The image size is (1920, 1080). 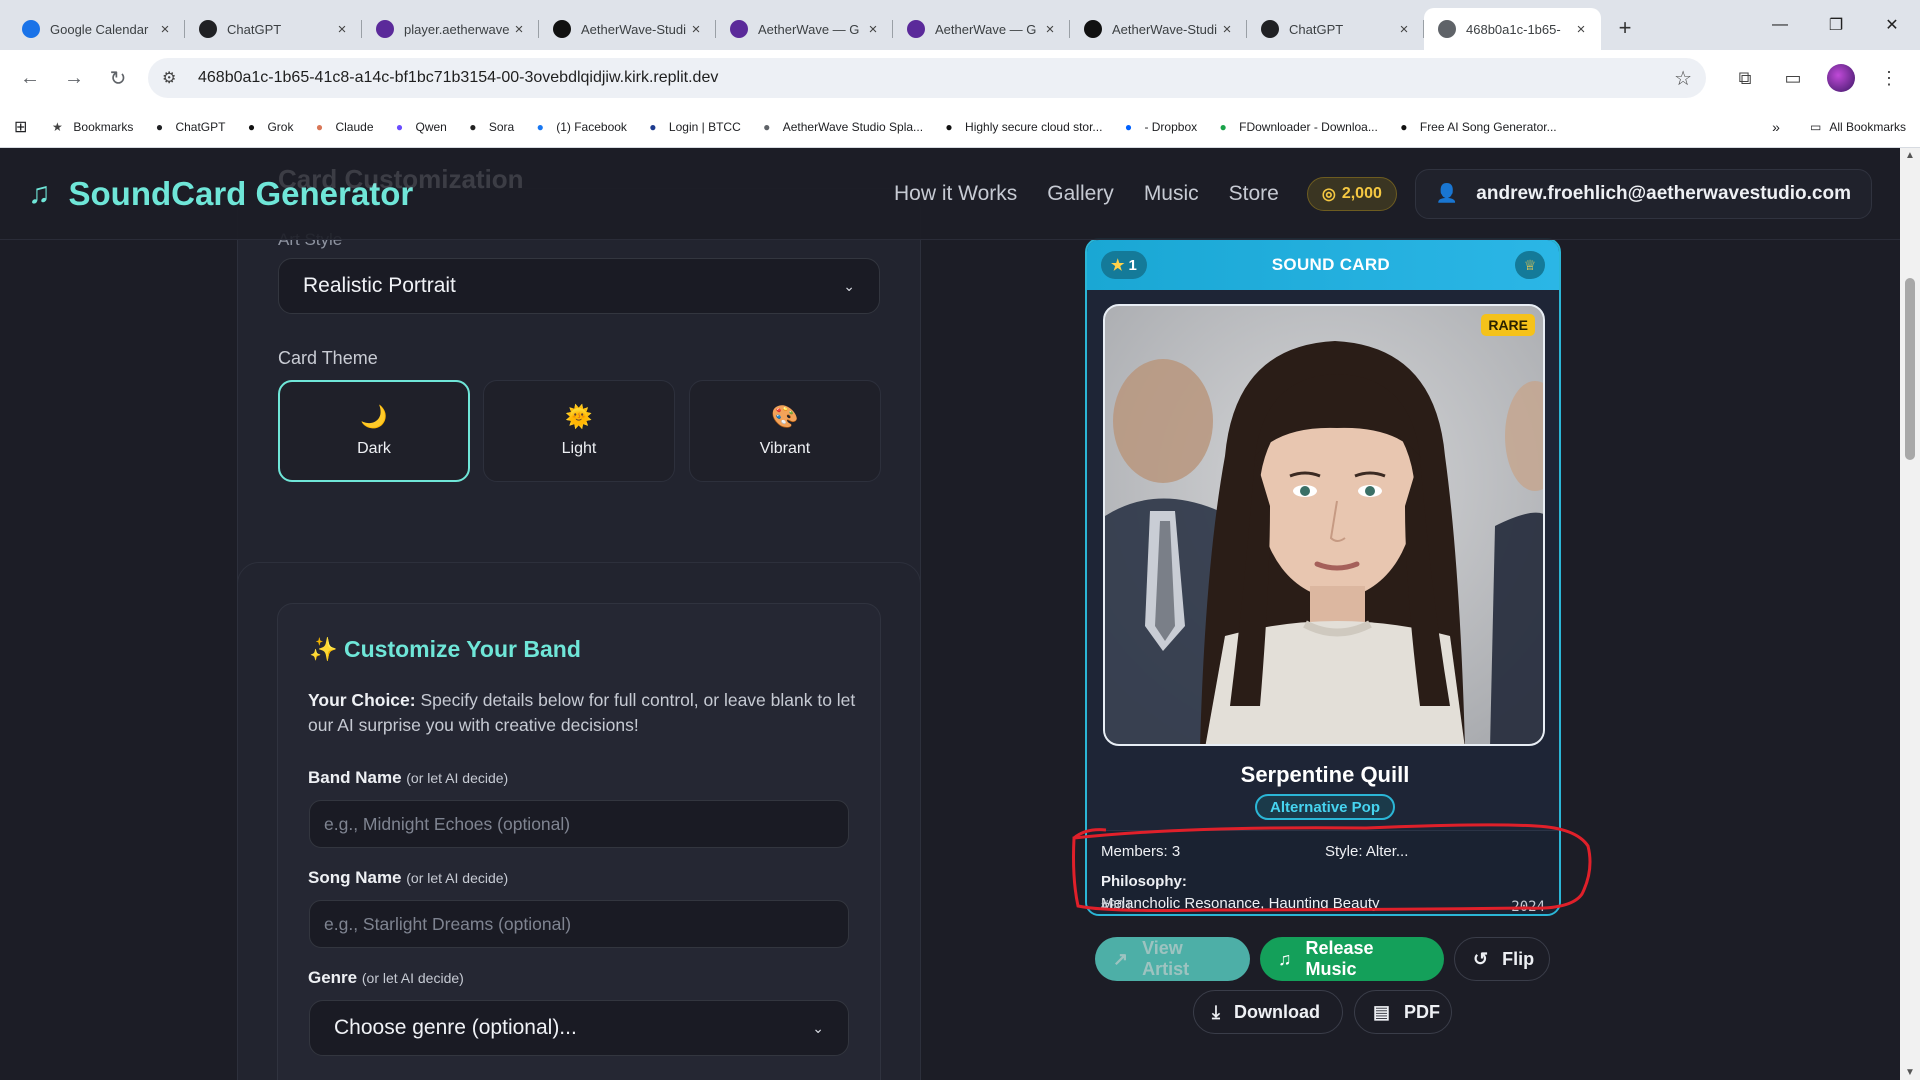 I want to click on window-controls: — ❐ ✕, so click(x=1836, y=25).